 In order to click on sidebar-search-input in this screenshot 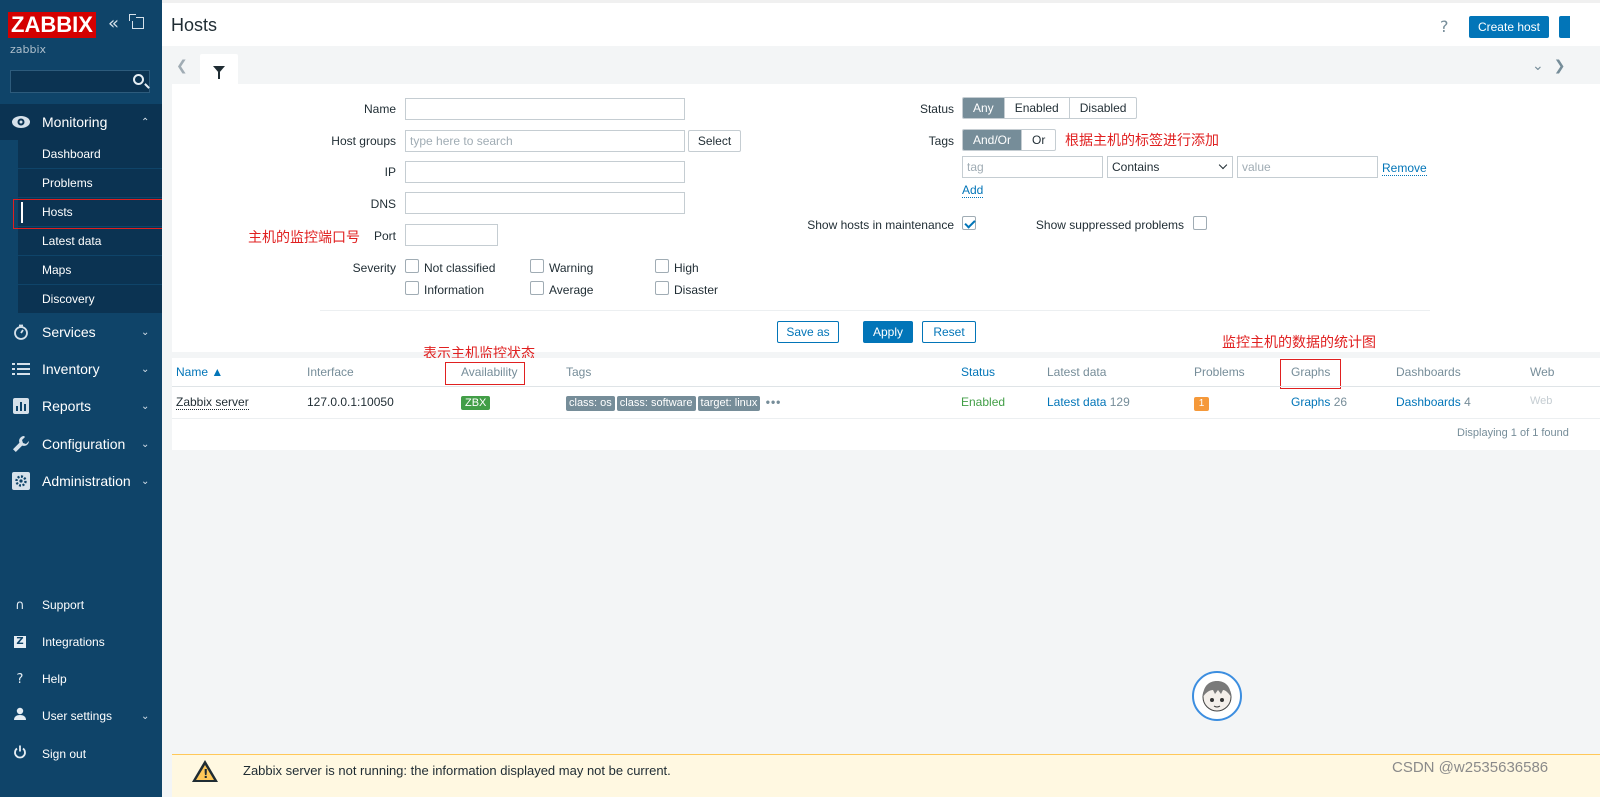, I will do `click(80, 81)`.